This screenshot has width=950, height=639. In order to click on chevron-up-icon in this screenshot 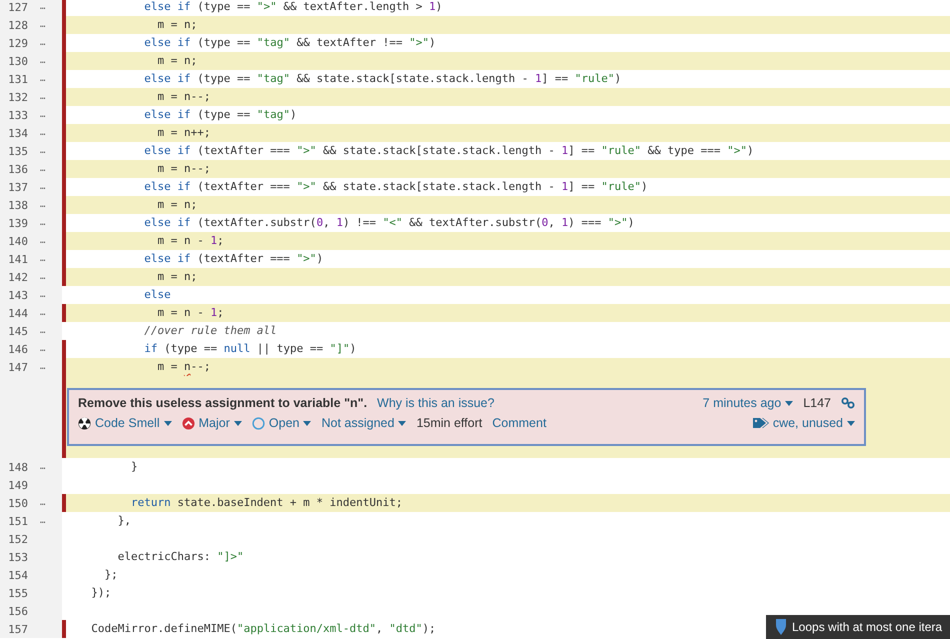, I will do `click(188, 423)`.